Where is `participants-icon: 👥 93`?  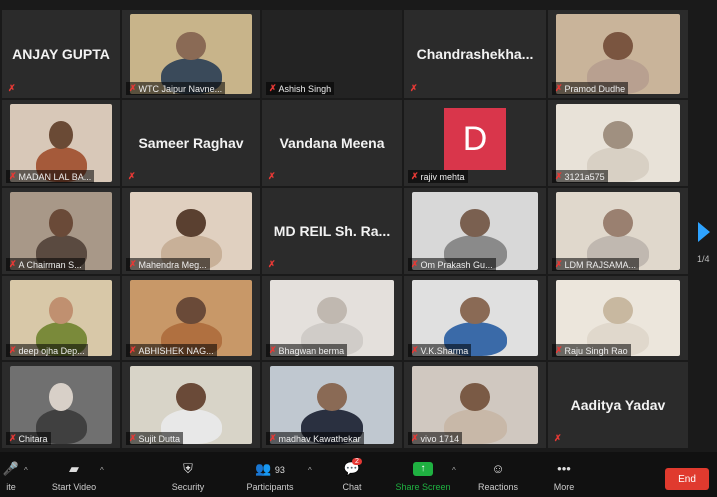 participants-icon: 👥 93 is located at coordinates (270, 468).